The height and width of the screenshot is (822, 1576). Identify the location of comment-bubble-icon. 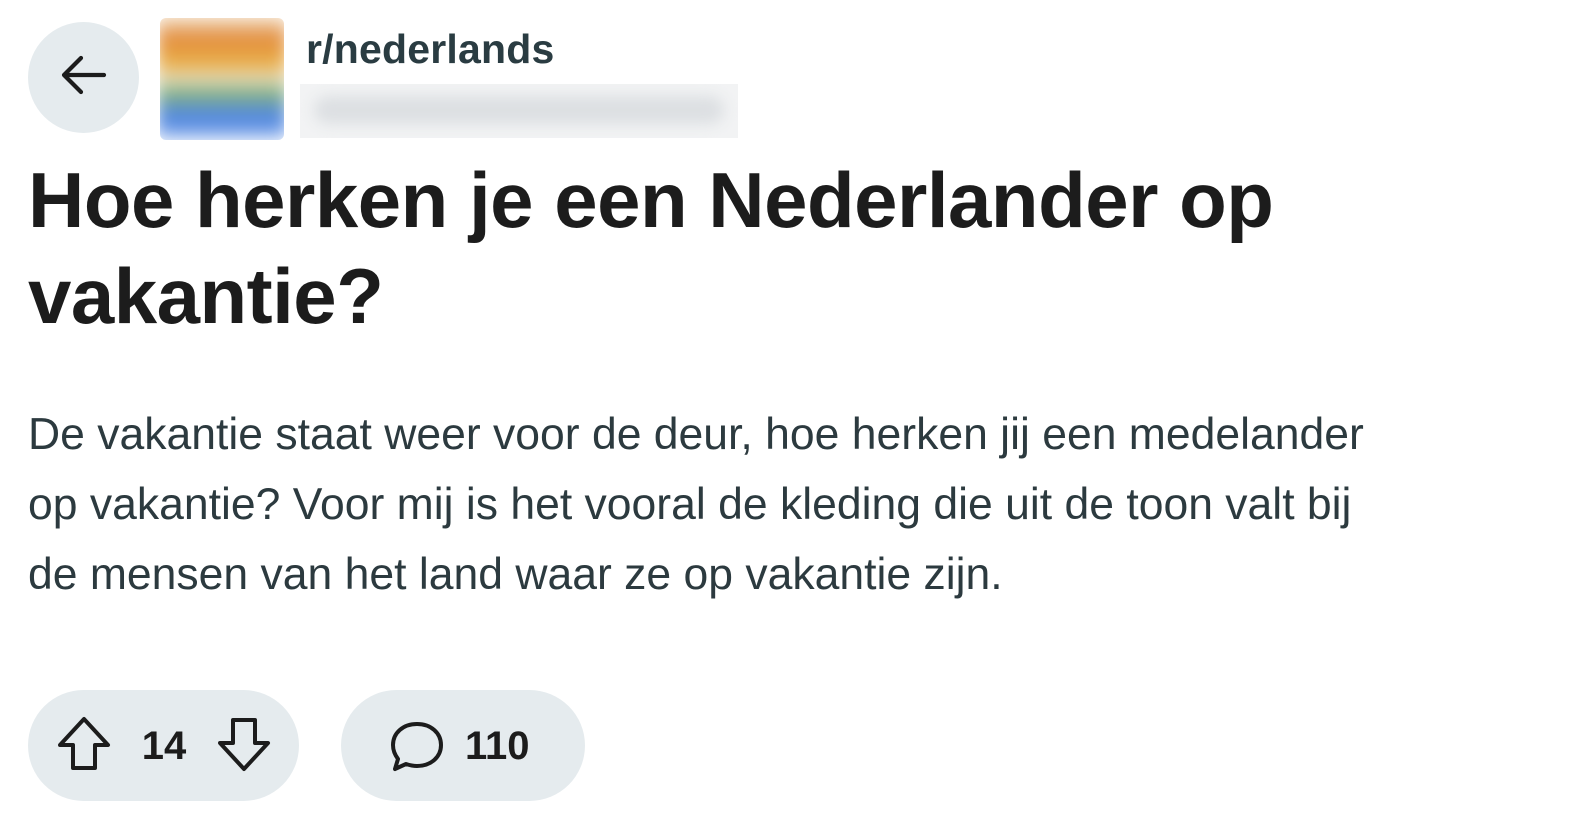
(417, 746).